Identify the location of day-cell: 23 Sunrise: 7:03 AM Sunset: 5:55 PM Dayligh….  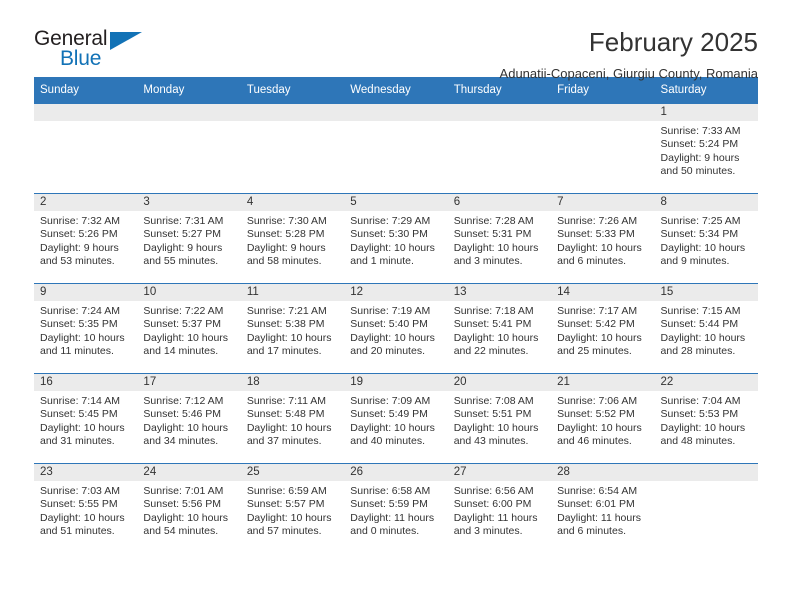
(86, 508).